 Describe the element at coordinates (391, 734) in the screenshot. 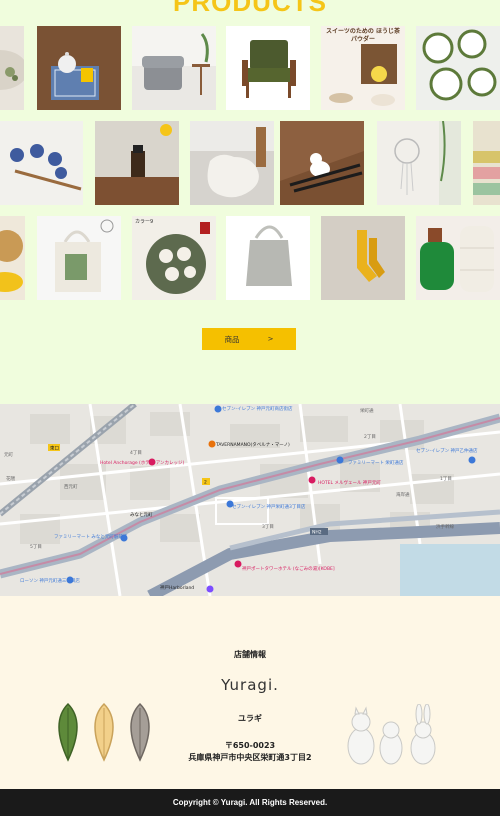

I see `animal-figurines-image` at that location.